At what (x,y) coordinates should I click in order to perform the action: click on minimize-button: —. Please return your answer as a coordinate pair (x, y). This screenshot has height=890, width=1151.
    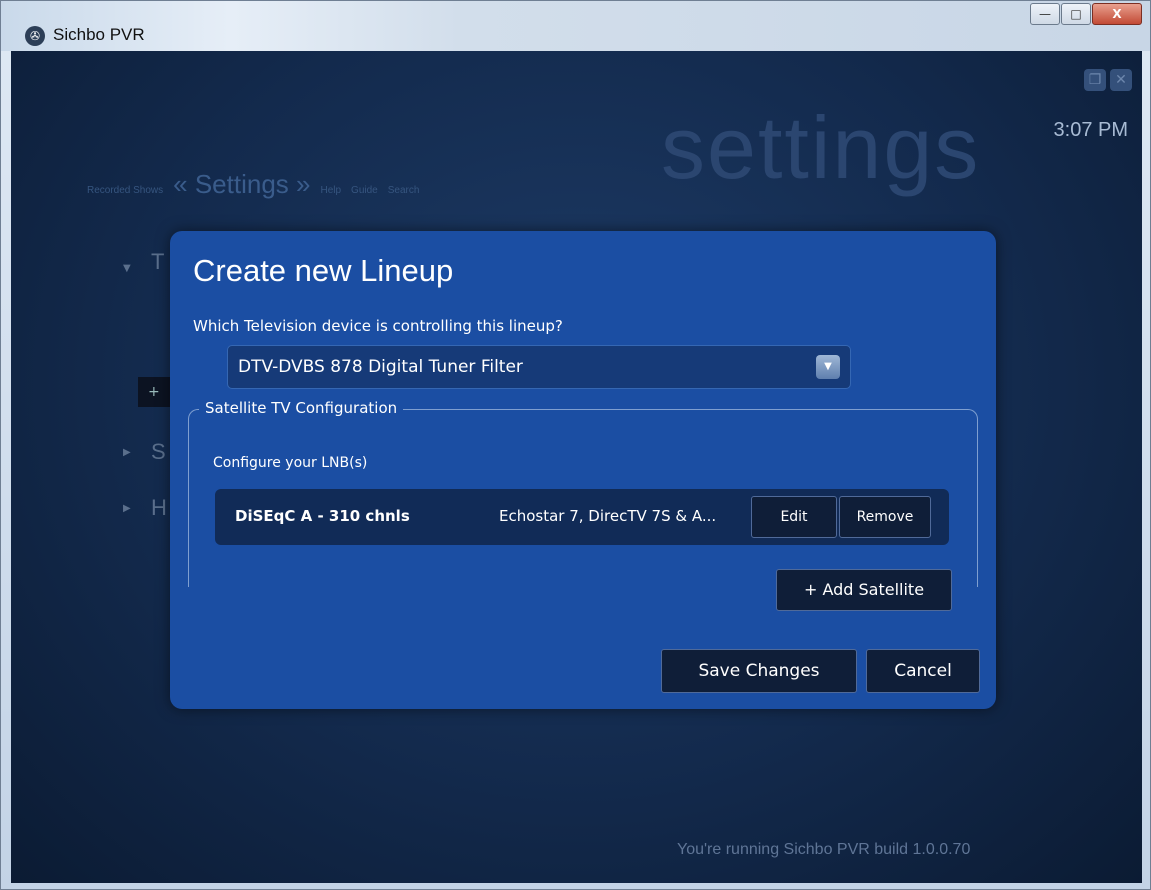
    Looking at the image, I should click on (1045, 14).